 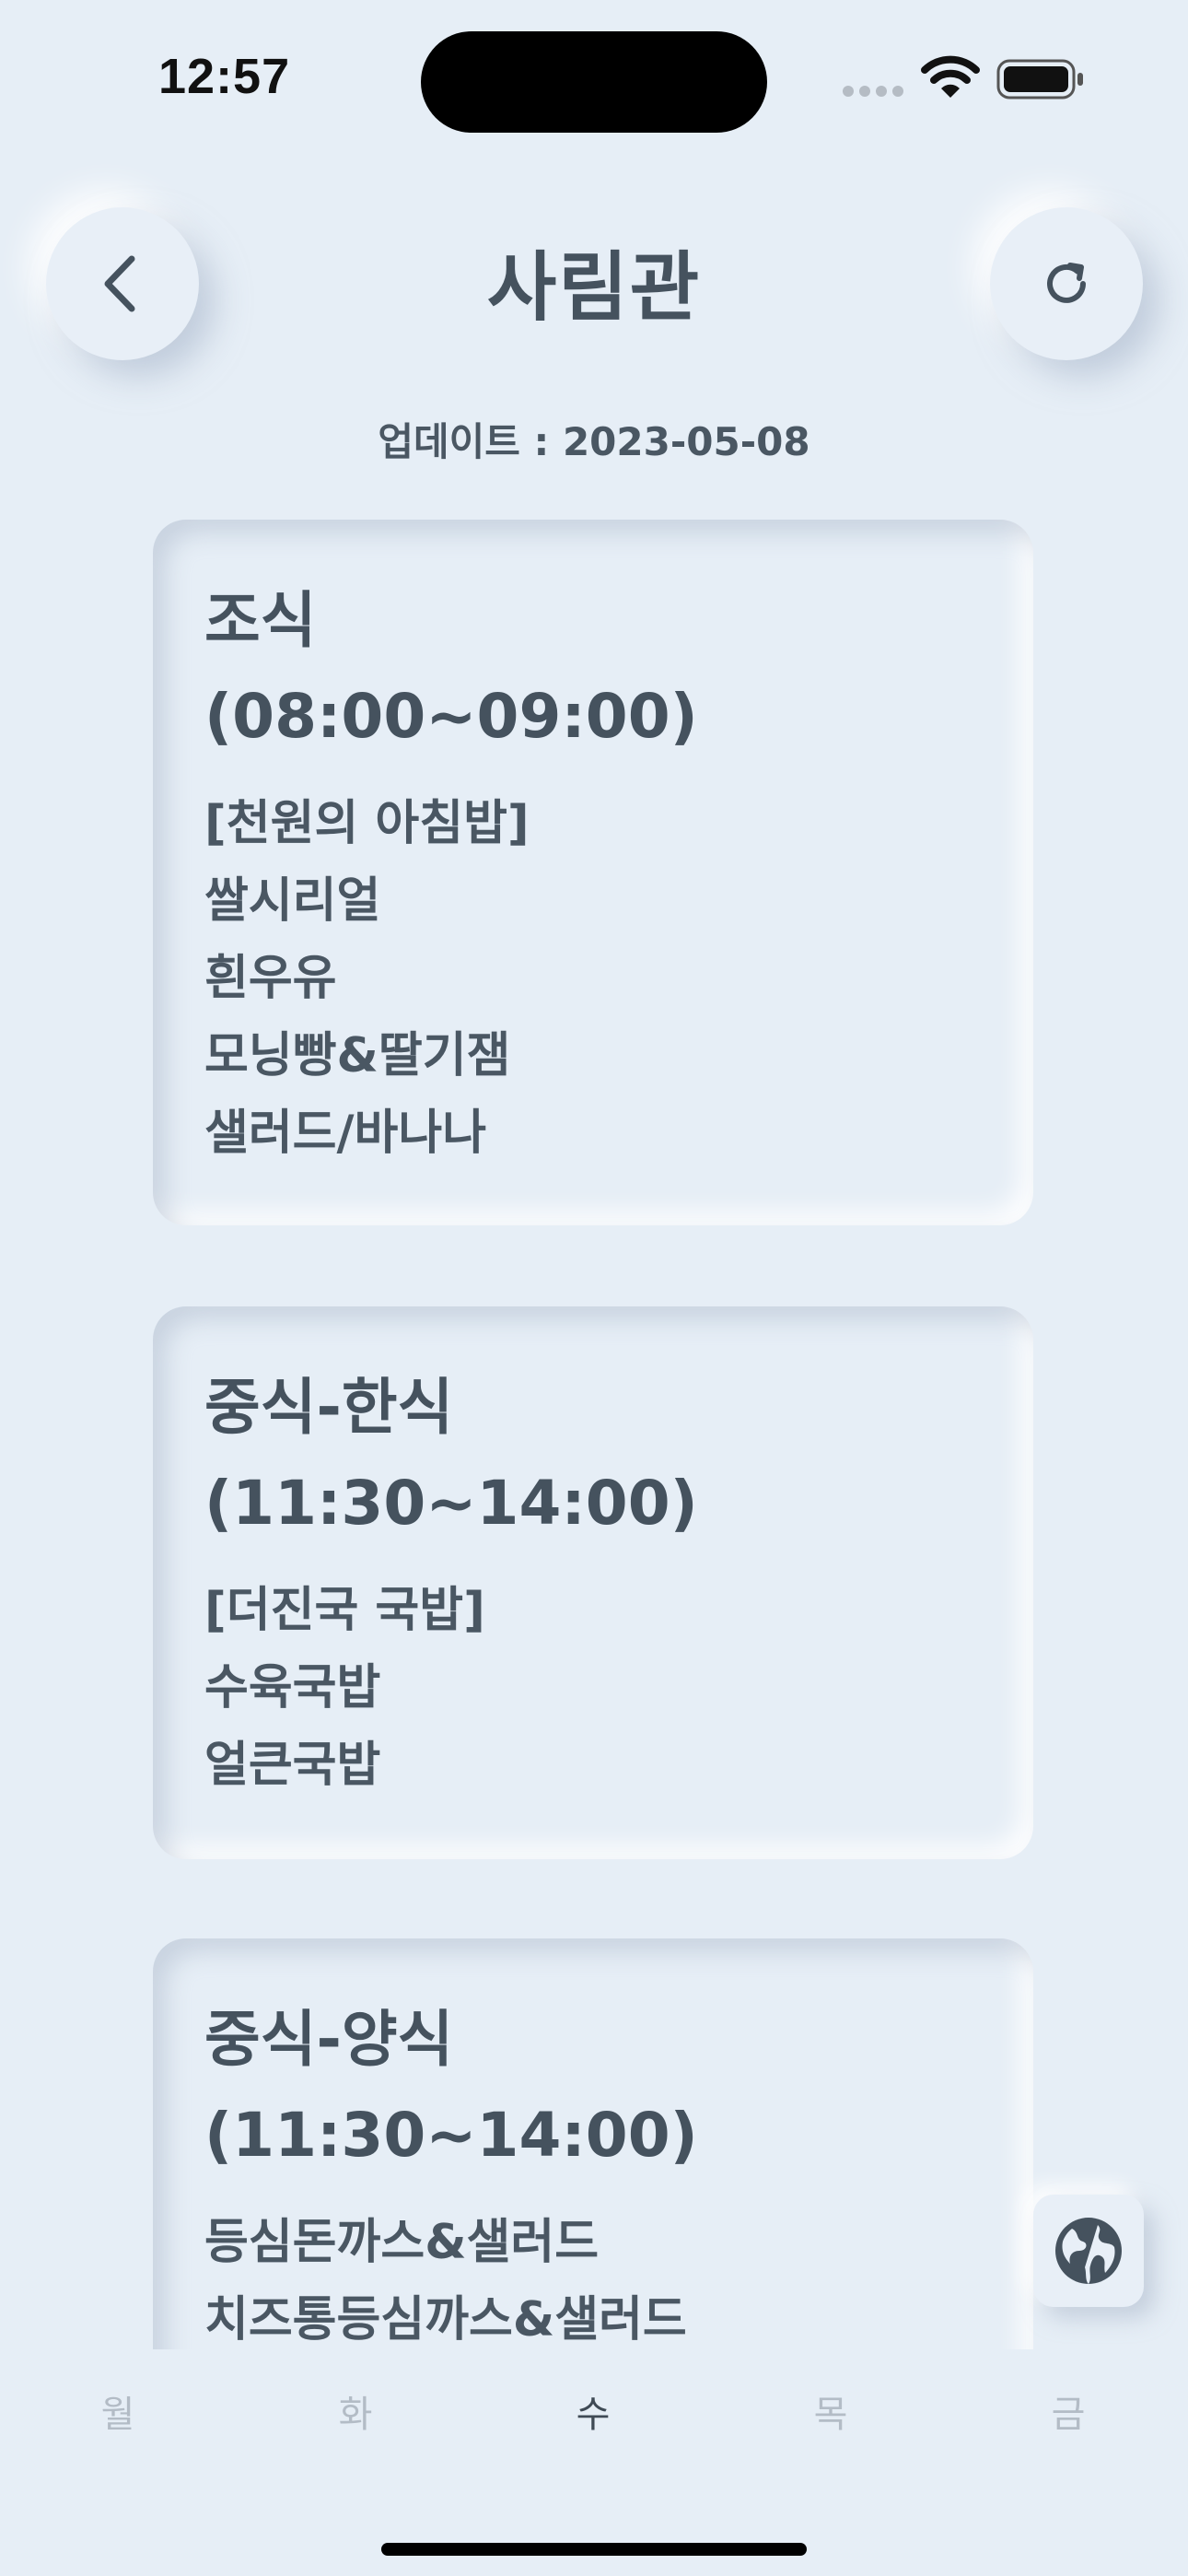 What do you see at coordinates (357, 1055) in the screenshot?
I see `meal-item: 모닝빵&딸기잼` at bounding box center [357, 1055].